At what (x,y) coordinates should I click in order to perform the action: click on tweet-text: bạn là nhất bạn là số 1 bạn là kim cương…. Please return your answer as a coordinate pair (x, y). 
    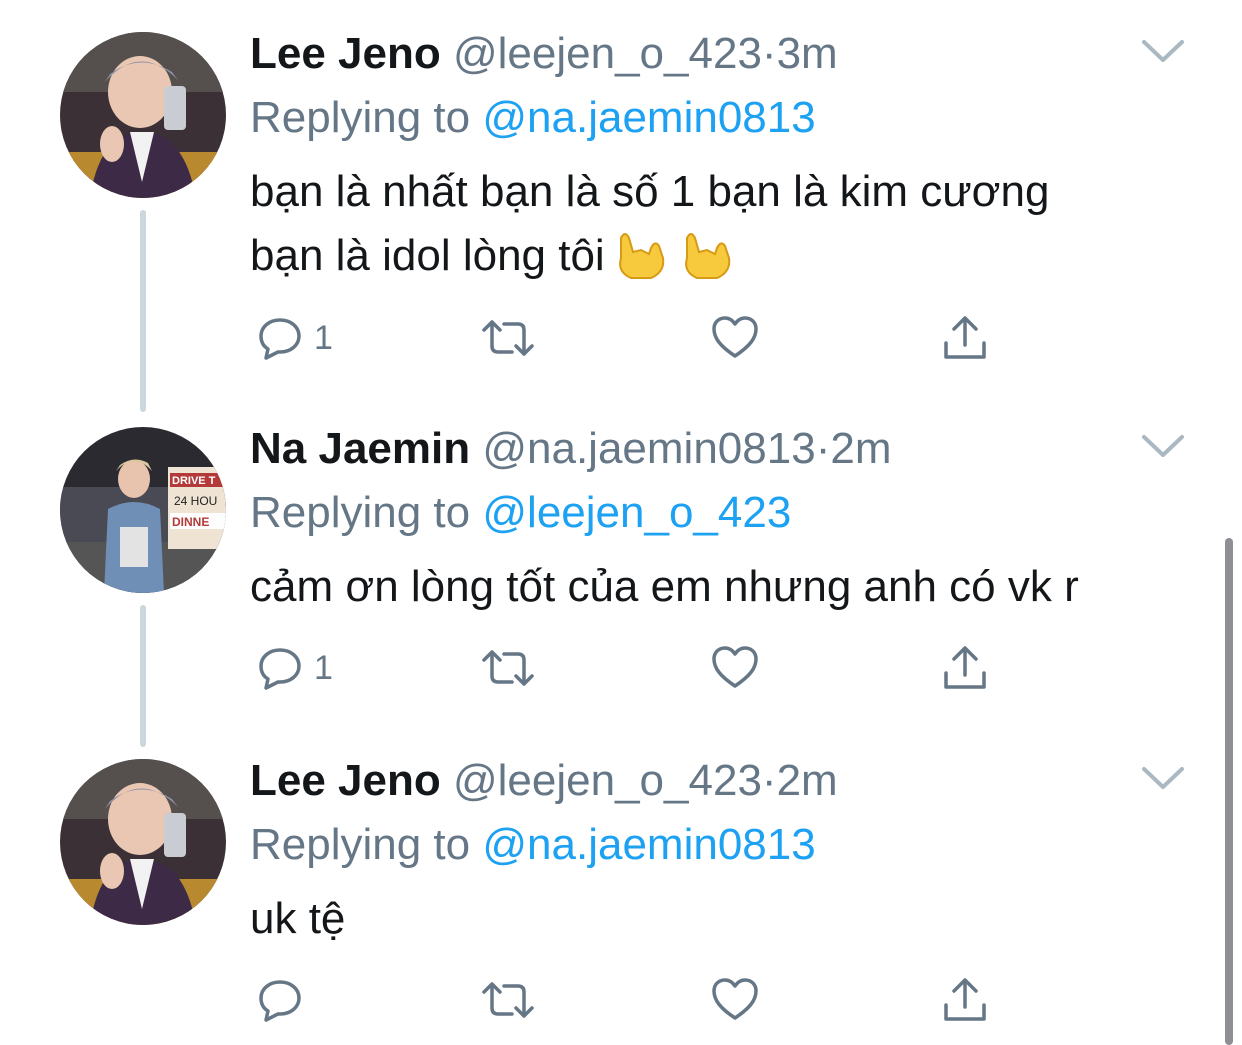
    Looking at the image, I should click on (700, 224).